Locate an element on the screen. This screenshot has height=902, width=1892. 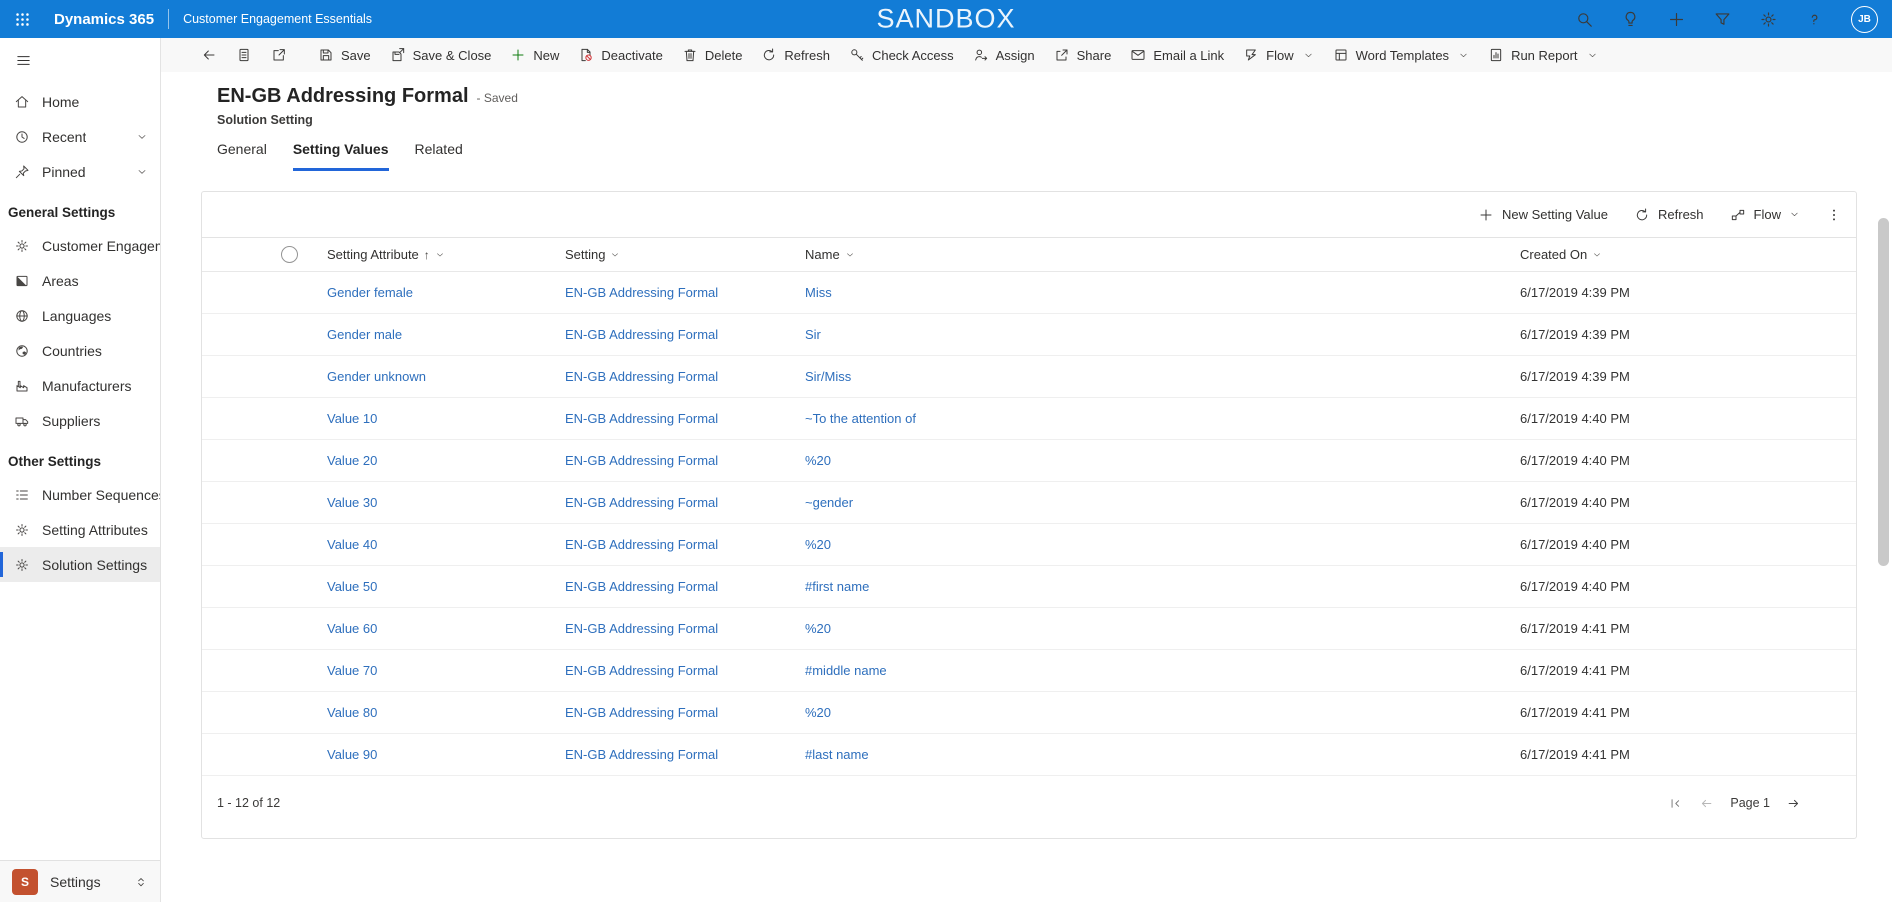
first-page-button is located at coordinates (1675, 803).